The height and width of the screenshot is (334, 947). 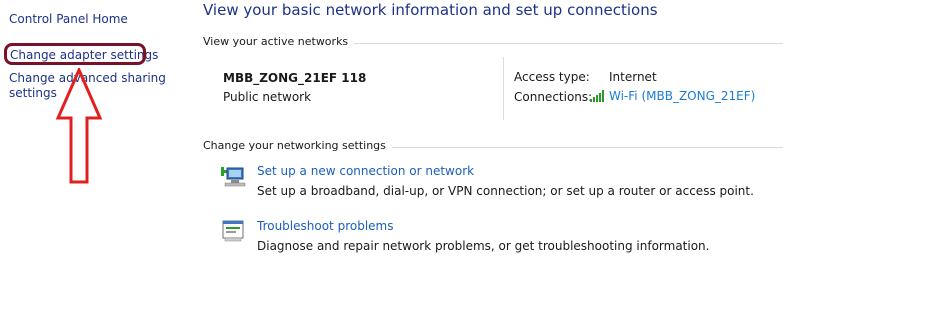 What do you see at coordinates (503, 88) in the screenshot?
I see `vertical-divider` at bounding box center [503, 88].